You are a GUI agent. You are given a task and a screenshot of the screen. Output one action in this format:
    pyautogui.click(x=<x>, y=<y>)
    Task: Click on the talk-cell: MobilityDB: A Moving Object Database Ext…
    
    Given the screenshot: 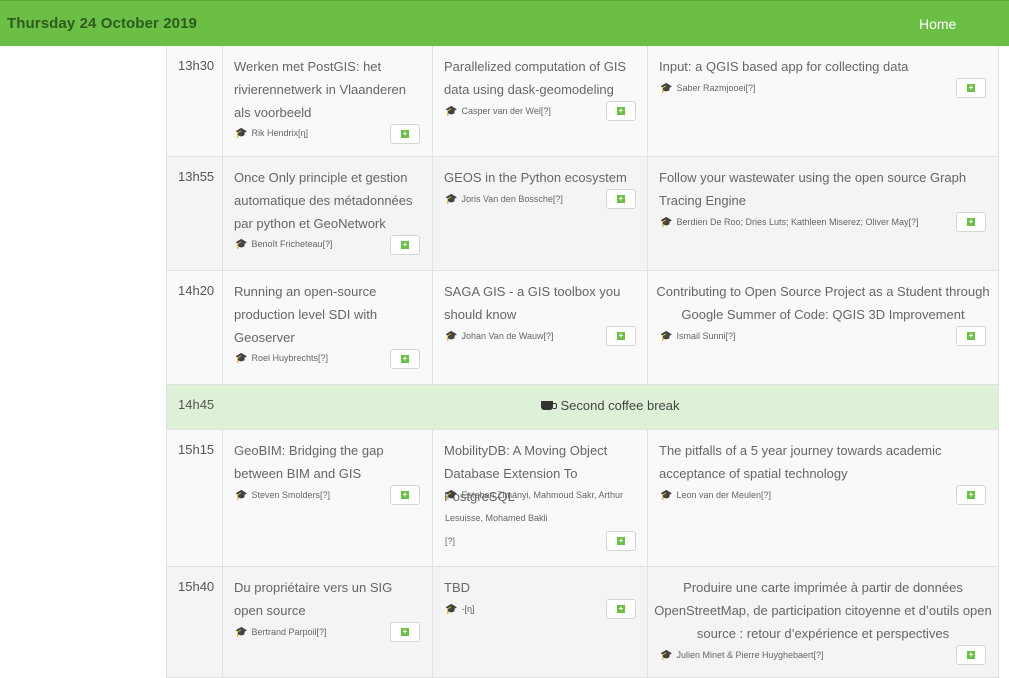 What is the action you would take?
    pyautogui.click(x=540, y=498)
    